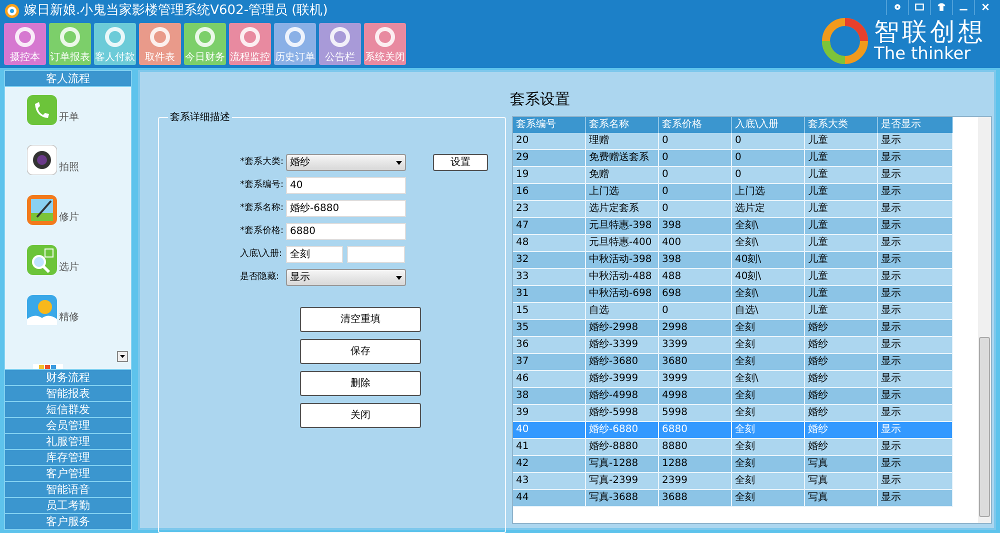  Describe the element at coordinates (69, 267) in the screenshot. I see `sidebar-item: 选片` at that location.